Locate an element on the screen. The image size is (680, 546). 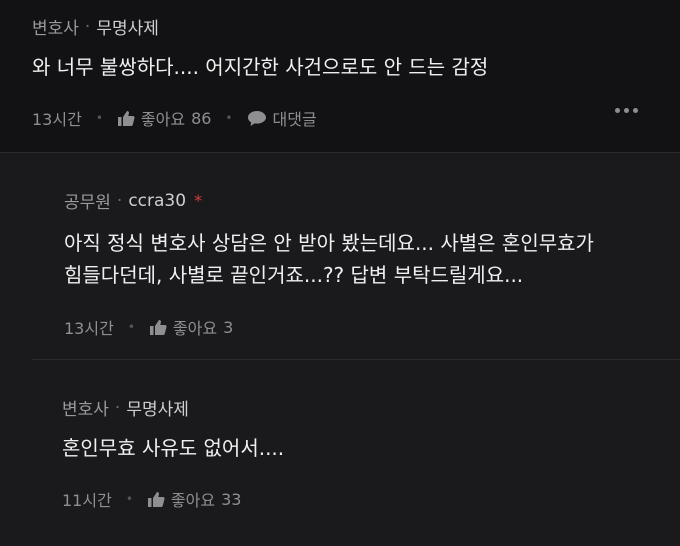
comment-time: 11시간 is located at coordinates (87, 500).